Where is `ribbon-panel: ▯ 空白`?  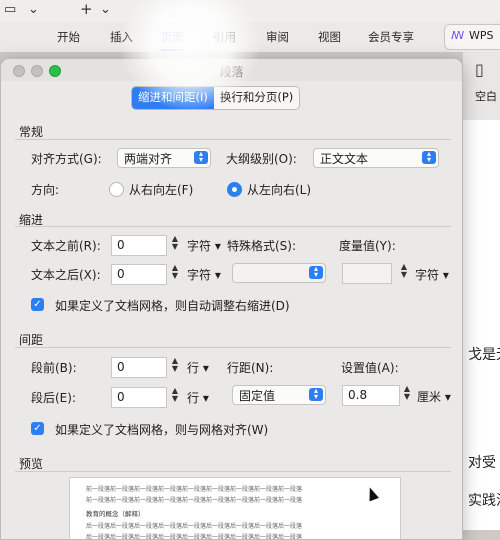
ribbon-panel: ▯ 空白 is located at coordinates (481, 86).